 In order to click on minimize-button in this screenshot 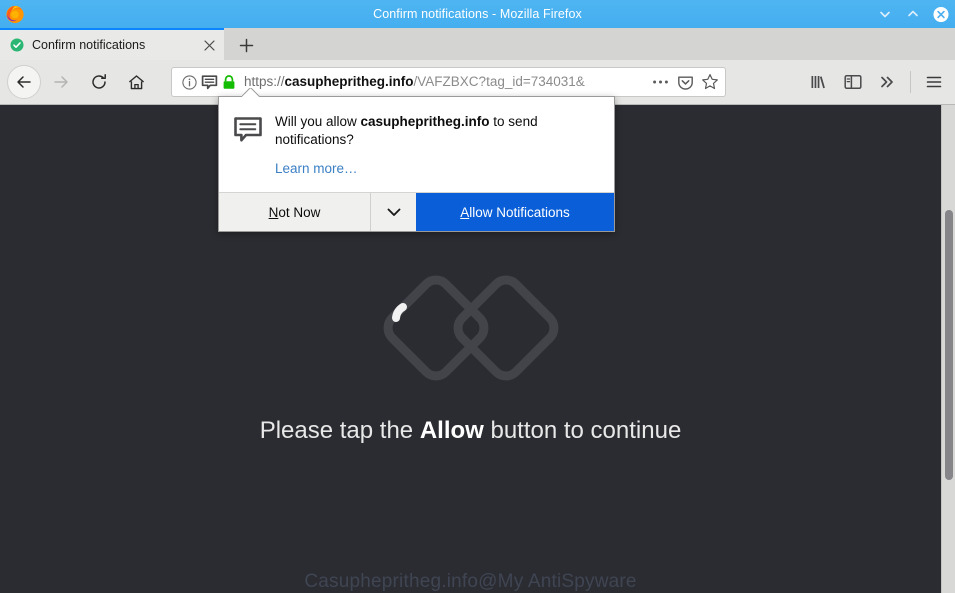, I will do `click(885, 14)`.